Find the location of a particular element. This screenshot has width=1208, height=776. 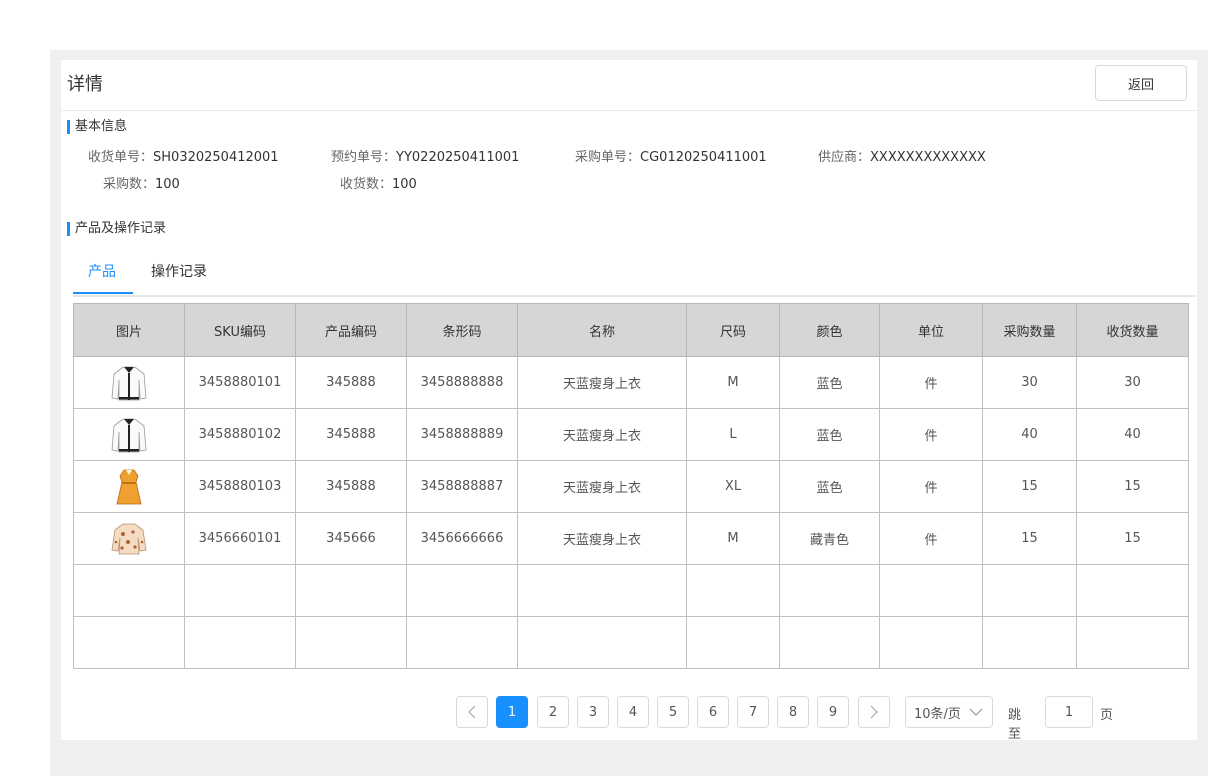

page-button-1: 1 is located at coordinates (512, 712).